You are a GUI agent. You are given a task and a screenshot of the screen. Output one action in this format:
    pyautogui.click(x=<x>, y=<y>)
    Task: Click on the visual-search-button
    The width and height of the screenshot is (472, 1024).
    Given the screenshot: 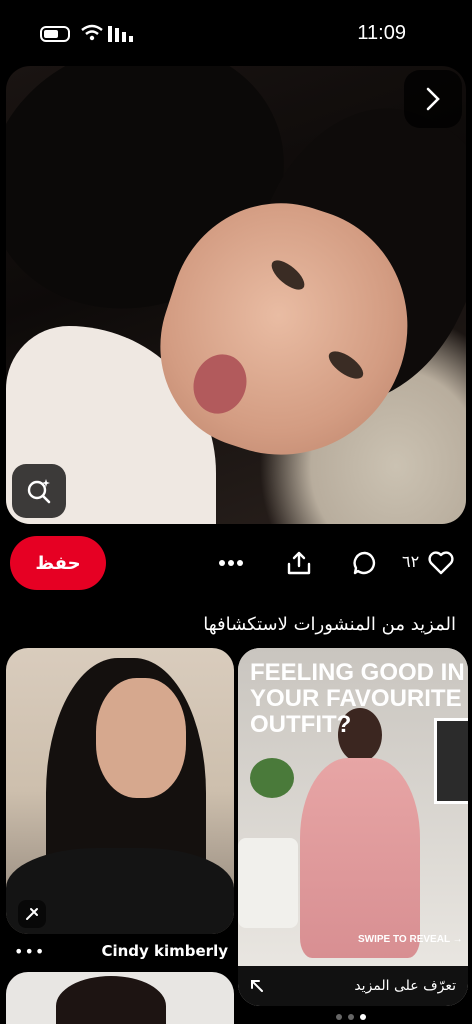 What is the action you would take?
    pyautogui.click(x=39, y=491)
    